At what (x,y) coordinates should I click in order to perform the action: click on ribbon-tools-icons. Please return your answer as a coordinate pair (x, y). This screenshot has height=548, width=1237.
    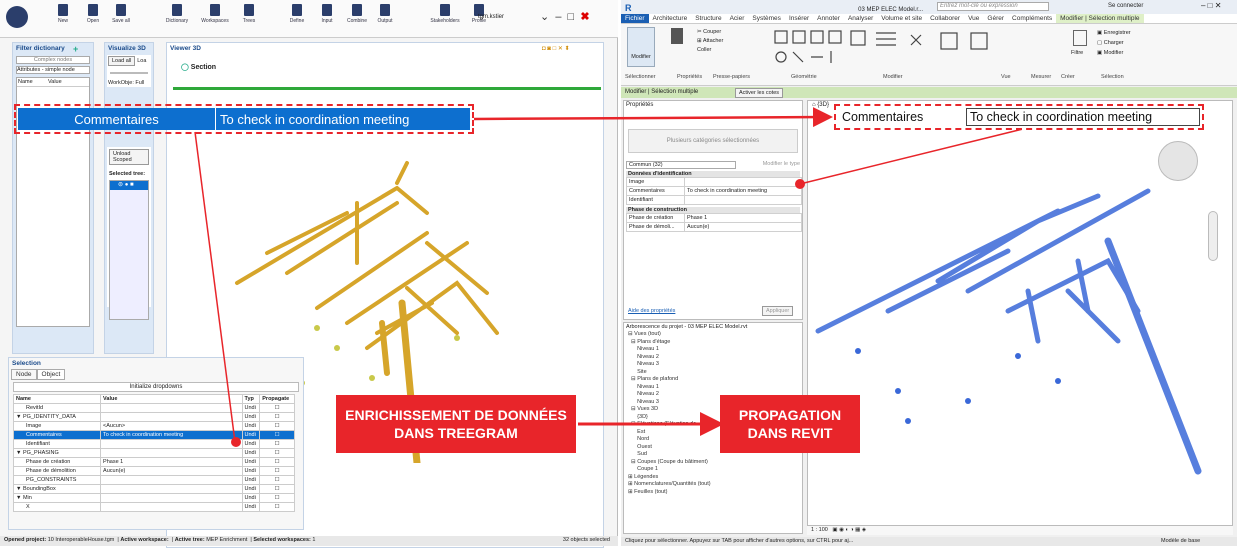
    Looking at the image, I should click on (906, 48).